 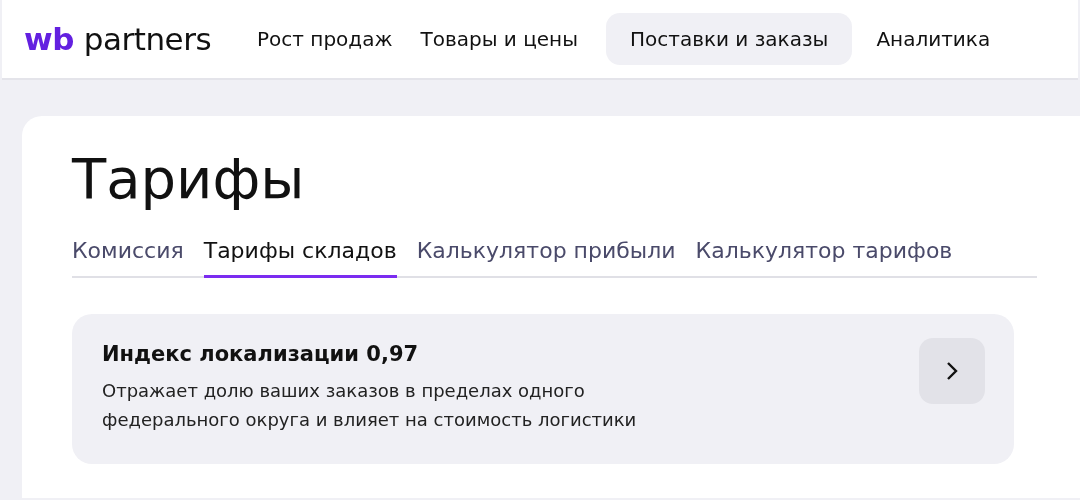 I want to click on next-button, so click(x=952, y=371).